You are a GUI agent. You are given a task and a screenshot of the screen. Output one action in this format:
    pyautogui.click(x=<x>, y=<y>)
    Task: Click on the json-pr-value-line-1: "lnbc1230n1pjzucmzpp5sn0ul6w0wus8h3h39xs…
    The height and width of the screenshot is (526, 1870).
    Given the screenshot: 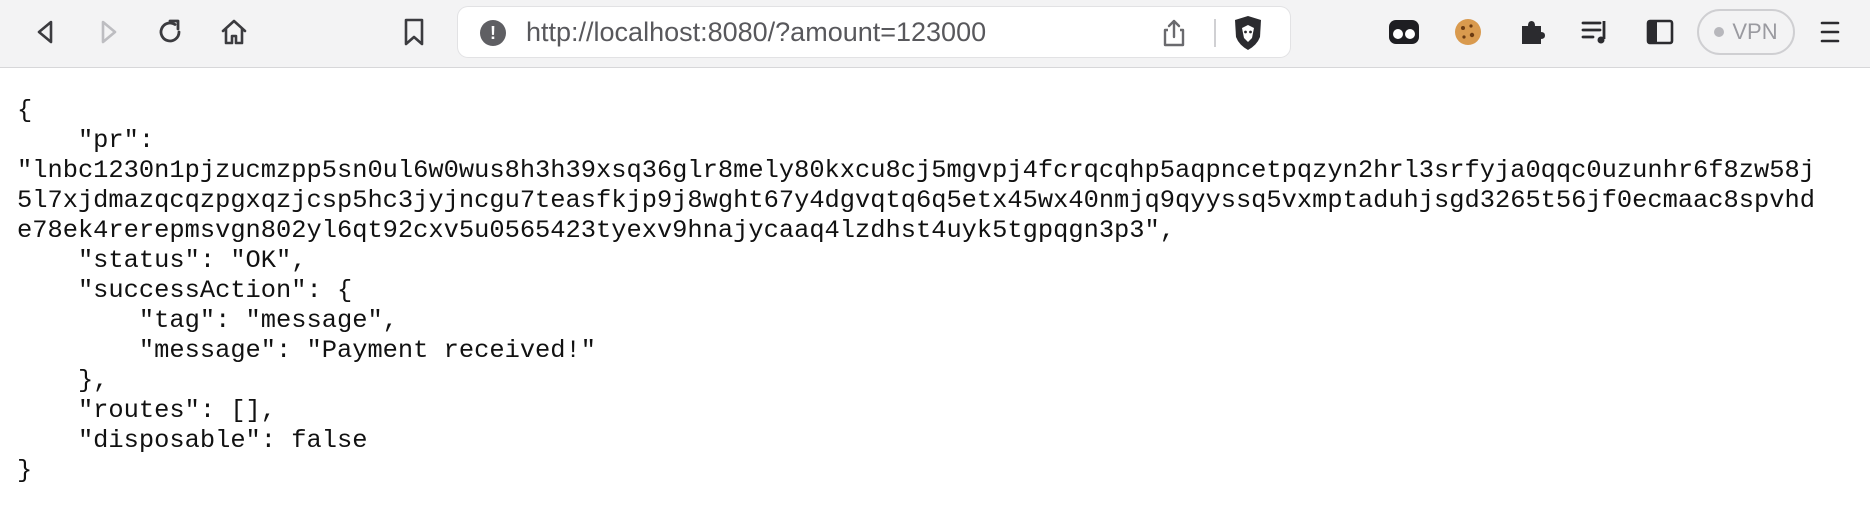 What is the action you would take?
    pyautogui.click(x=916, y=170)
    